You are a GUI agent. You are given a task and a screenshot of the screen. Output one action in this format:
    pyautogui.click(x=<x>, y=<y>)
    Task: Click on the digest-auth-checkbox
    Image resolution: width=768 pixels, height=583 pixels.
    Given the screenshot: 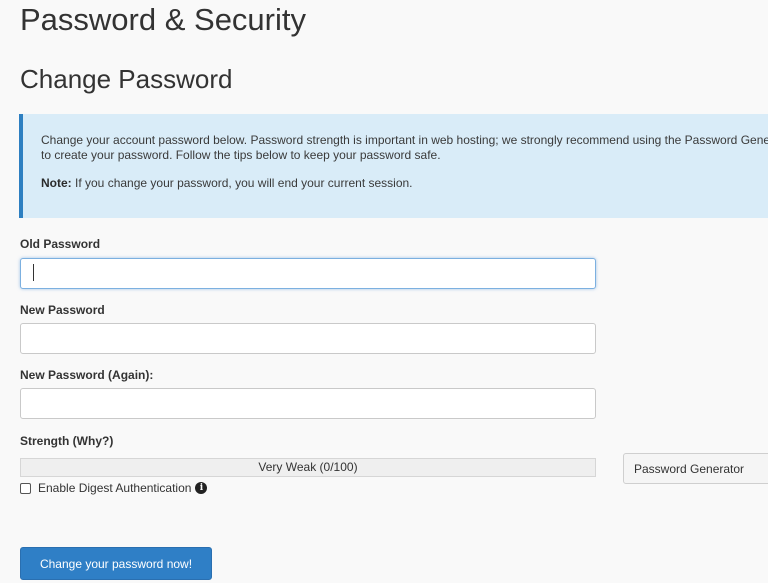 What is the action you would take?
    pyautogui.click(x=25, y=488)
    